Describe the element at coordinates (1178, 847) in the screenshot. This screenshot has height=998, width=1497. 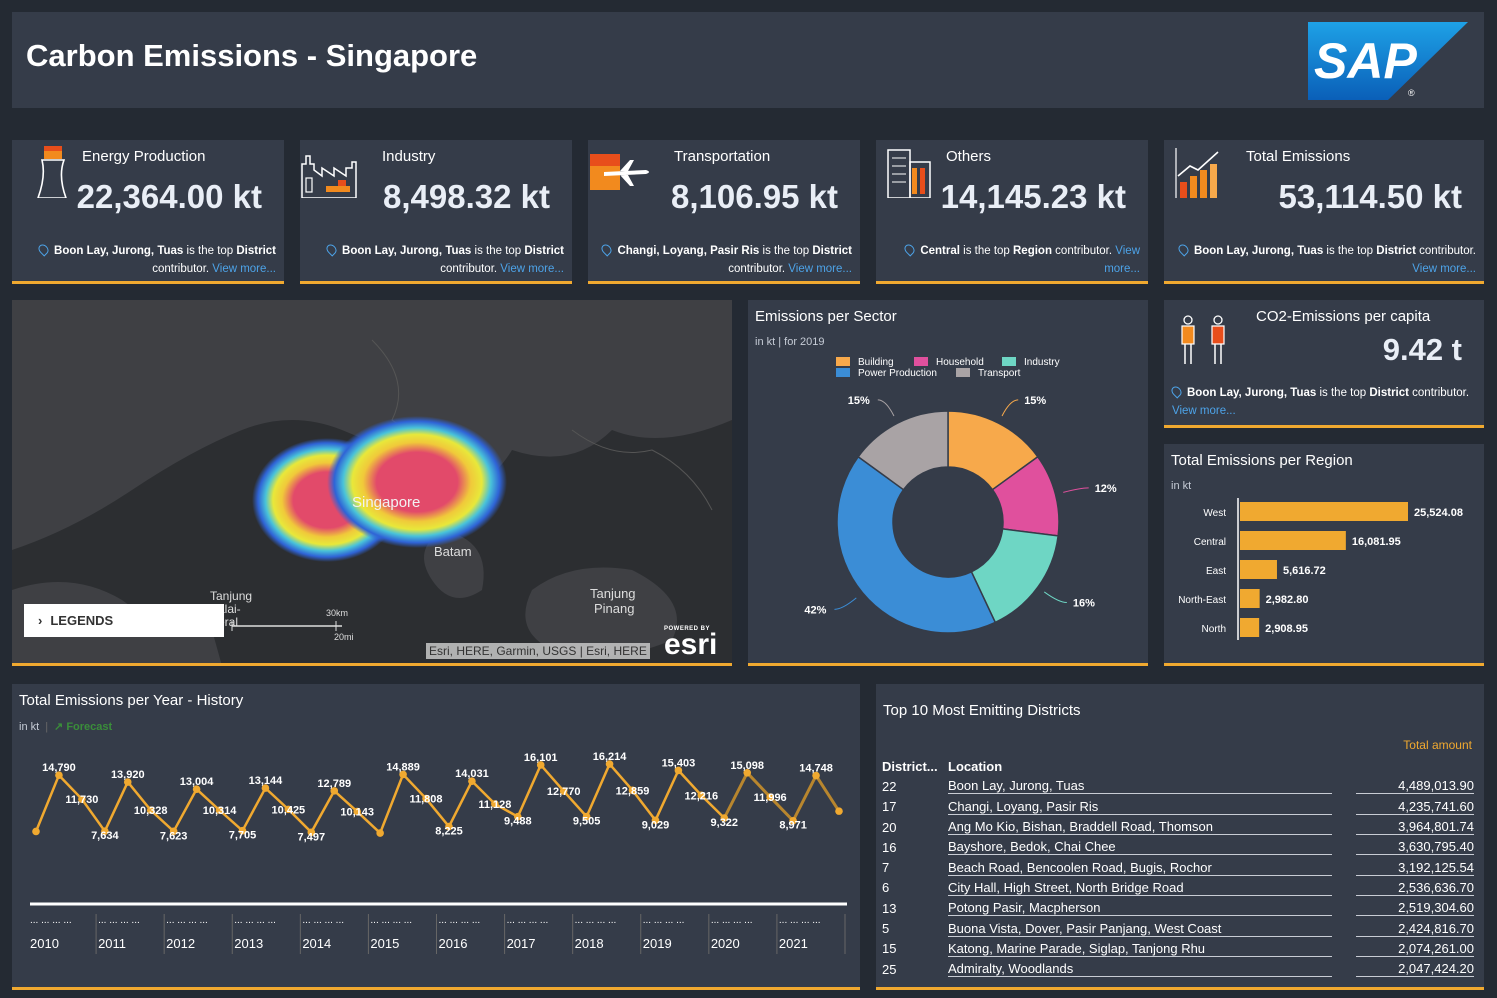
I see `table-row: 16 Bayshore, Bedok, Chai Chee 3,630,795.40` at that location.